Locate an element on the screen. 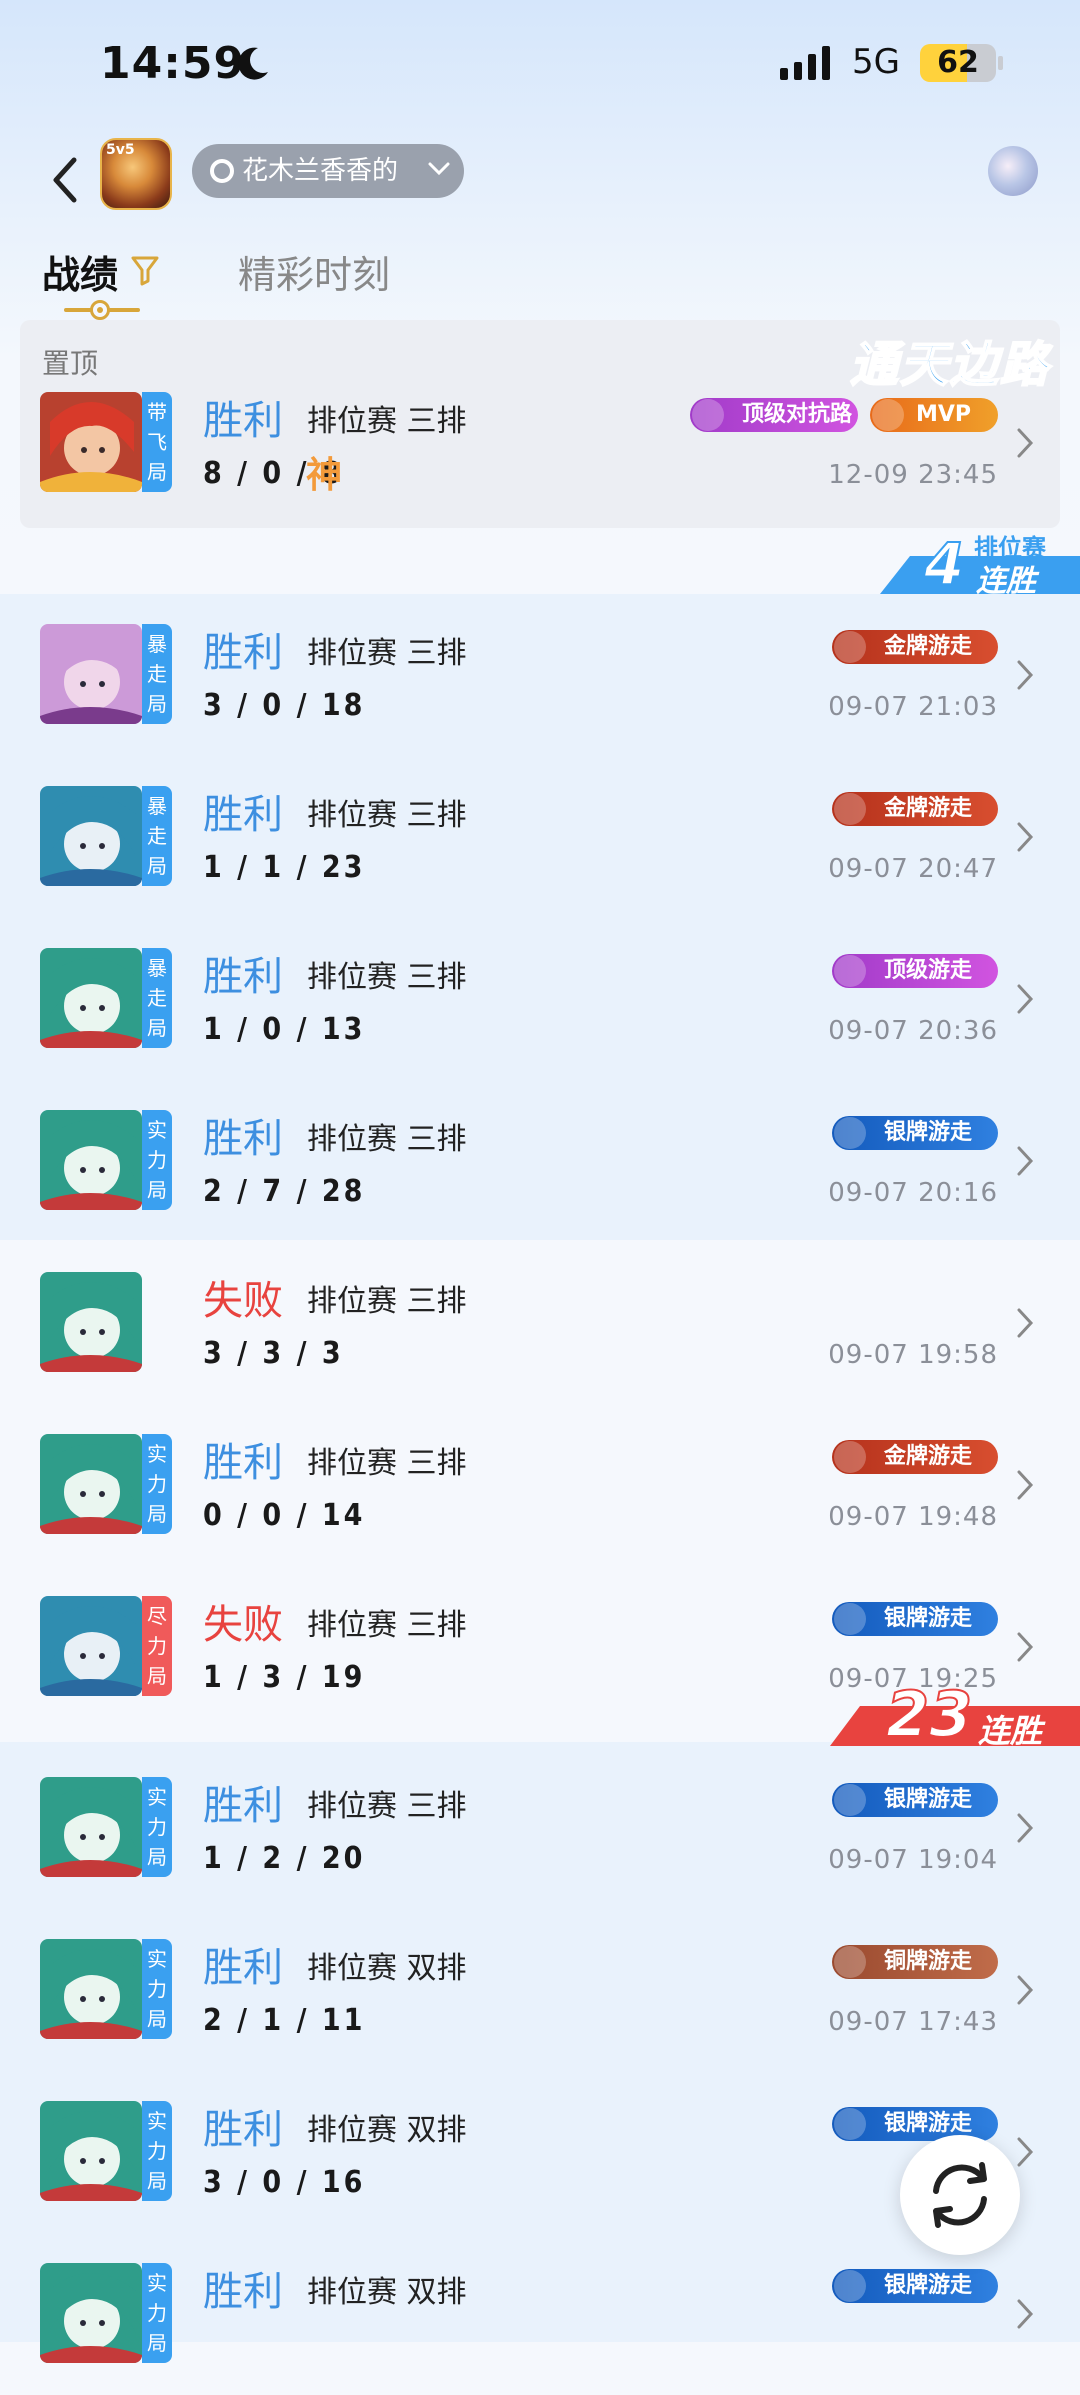  match-row: 尽力局 失败 排位赛 三排 1 / 3 / 19 银牌游走 09-07 19:25 is located at coordinates (540, 1647).